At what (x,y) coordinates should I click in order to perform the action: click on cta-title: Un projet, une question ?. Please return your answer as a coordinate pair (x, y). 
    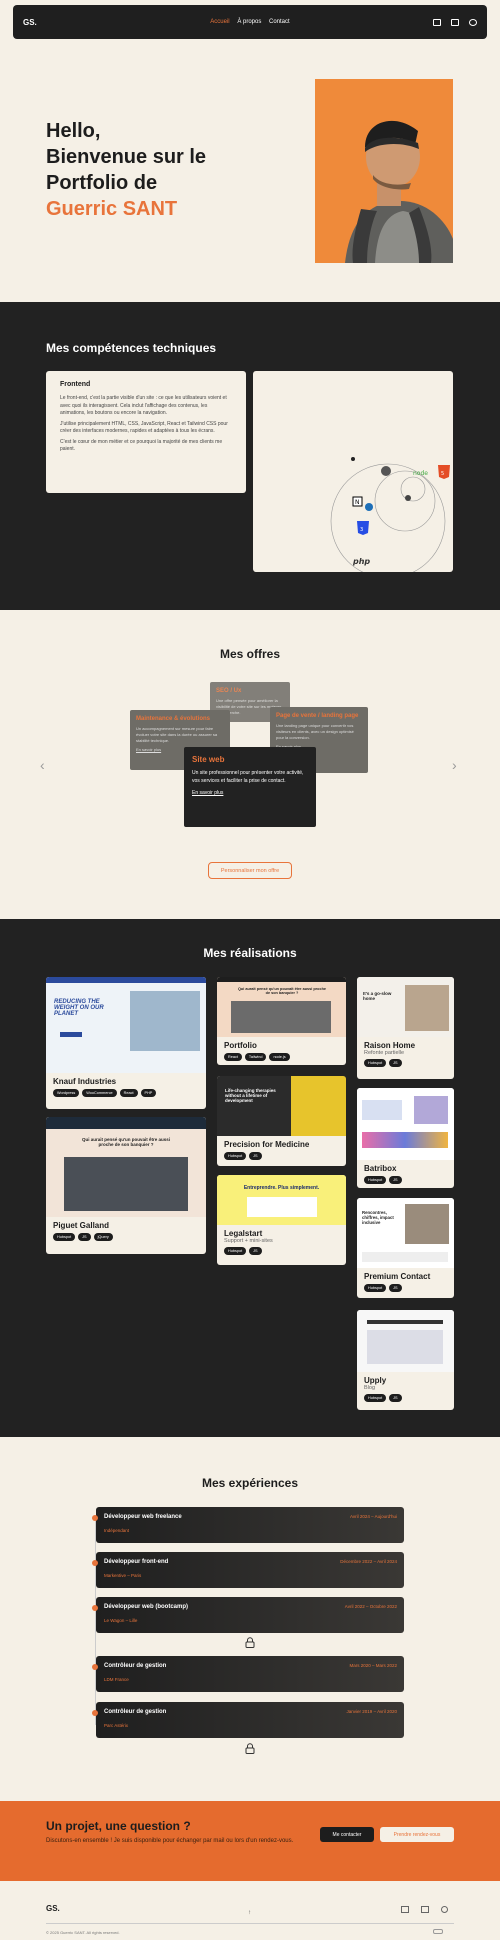
    Looking at the image, I should click on (118, 1826).